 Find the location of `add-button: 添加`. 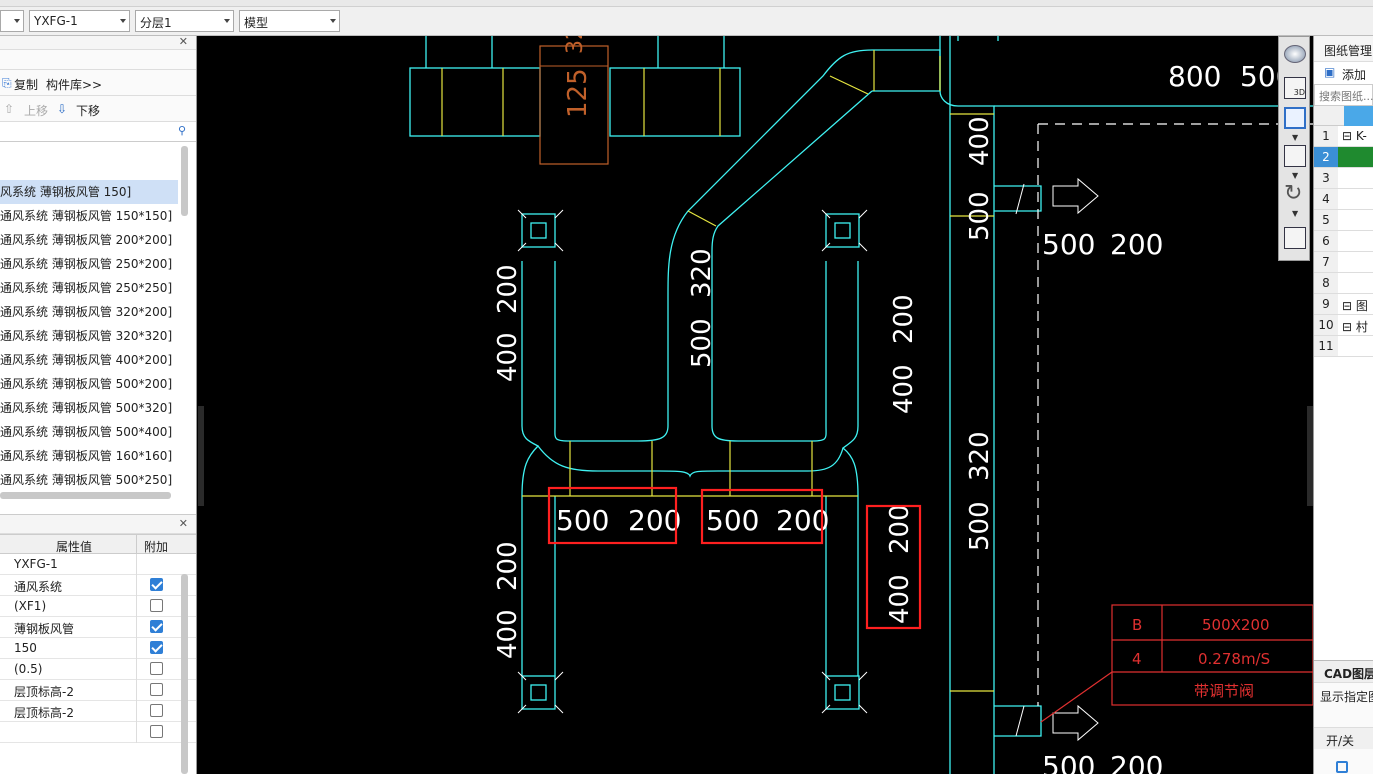

add-button: 添加 is located at coordinates (1354, 74).